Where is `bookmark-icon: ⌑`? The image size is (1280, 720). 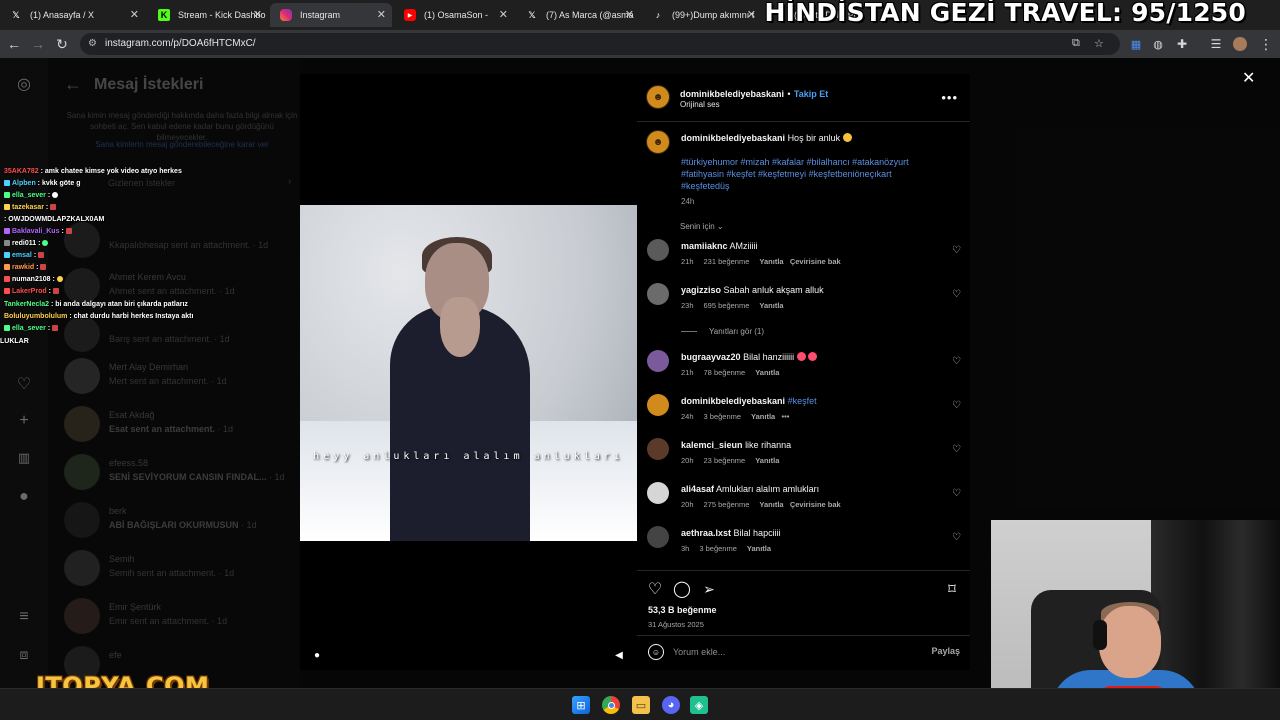 bookmark-icon: ⌑ is located at coordinates (952, 589).